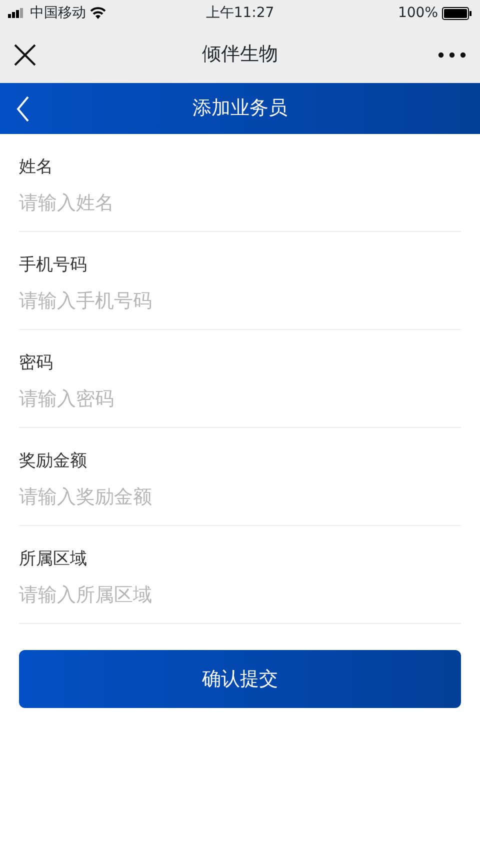 Image resolution: width=480 pixels, height=854 pixels. I want to click on submit-button: 确认提交, so click(240, 679).